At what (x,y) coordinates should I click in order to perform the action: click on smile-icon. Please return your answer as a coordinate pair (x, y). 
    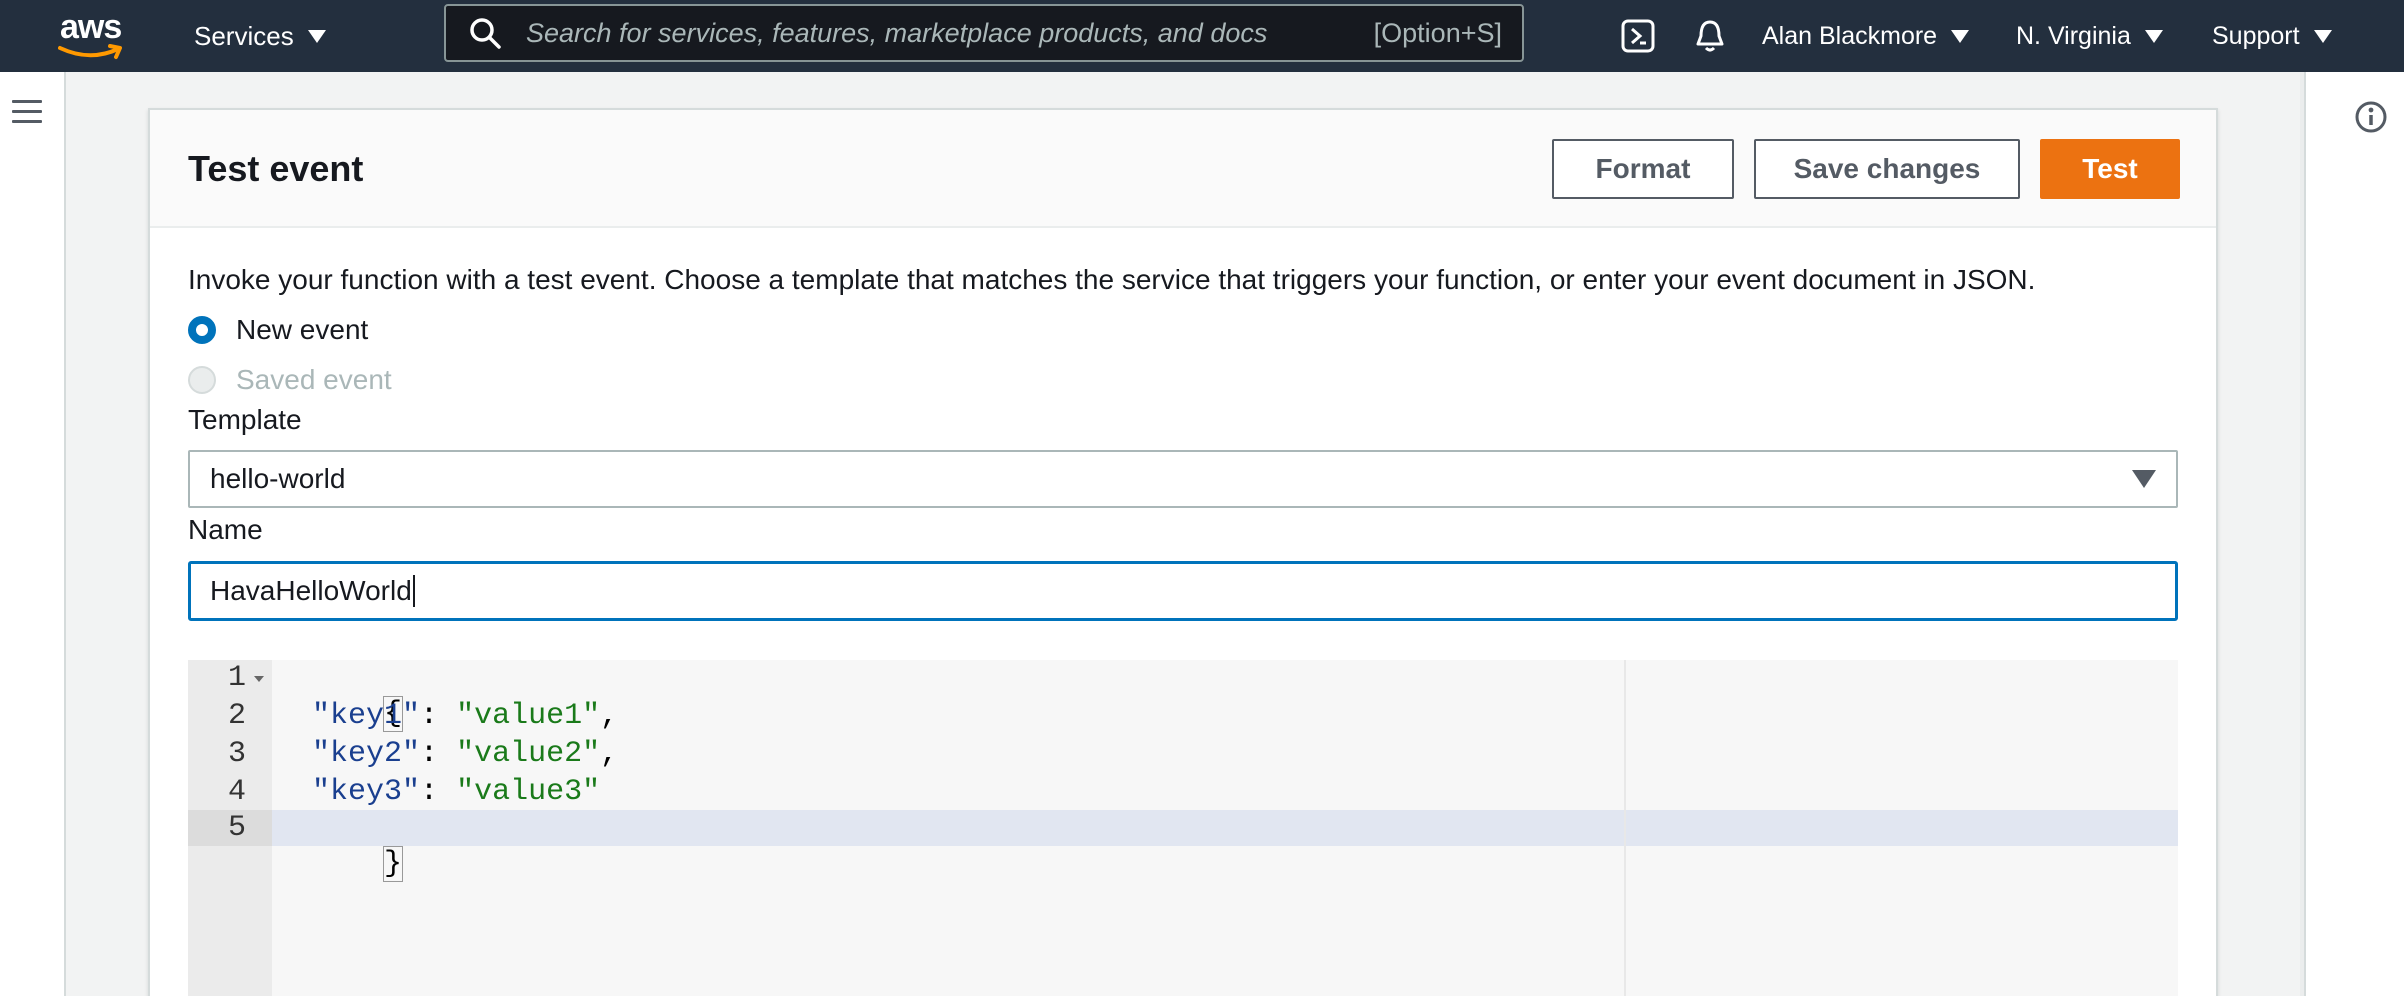
    Looking at the image, I should click on (90, 51).